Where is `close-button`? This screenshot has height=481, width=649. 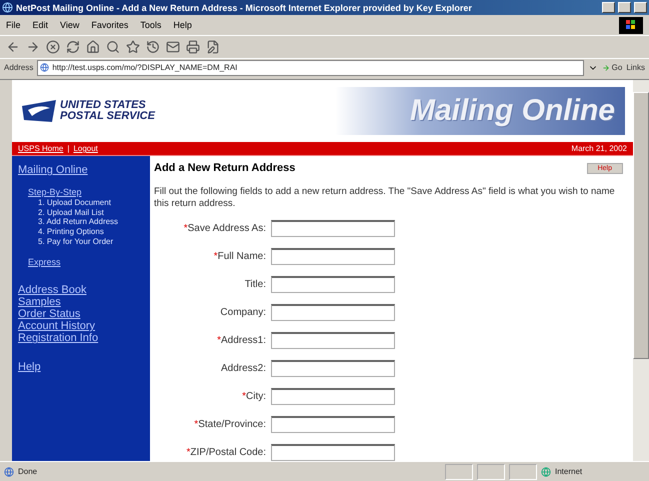 close-button is located at coordinates (640, 7).